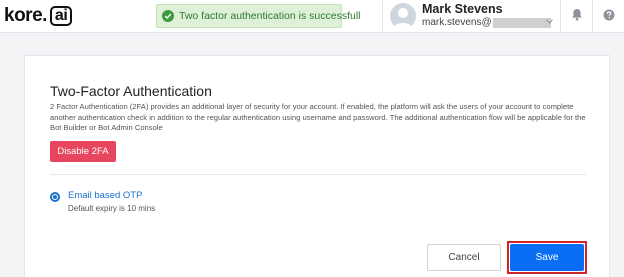  Describe the element at coordinates (105, 195) in the screenshot. I see `email-otp-label: Email based OTP` at that location.